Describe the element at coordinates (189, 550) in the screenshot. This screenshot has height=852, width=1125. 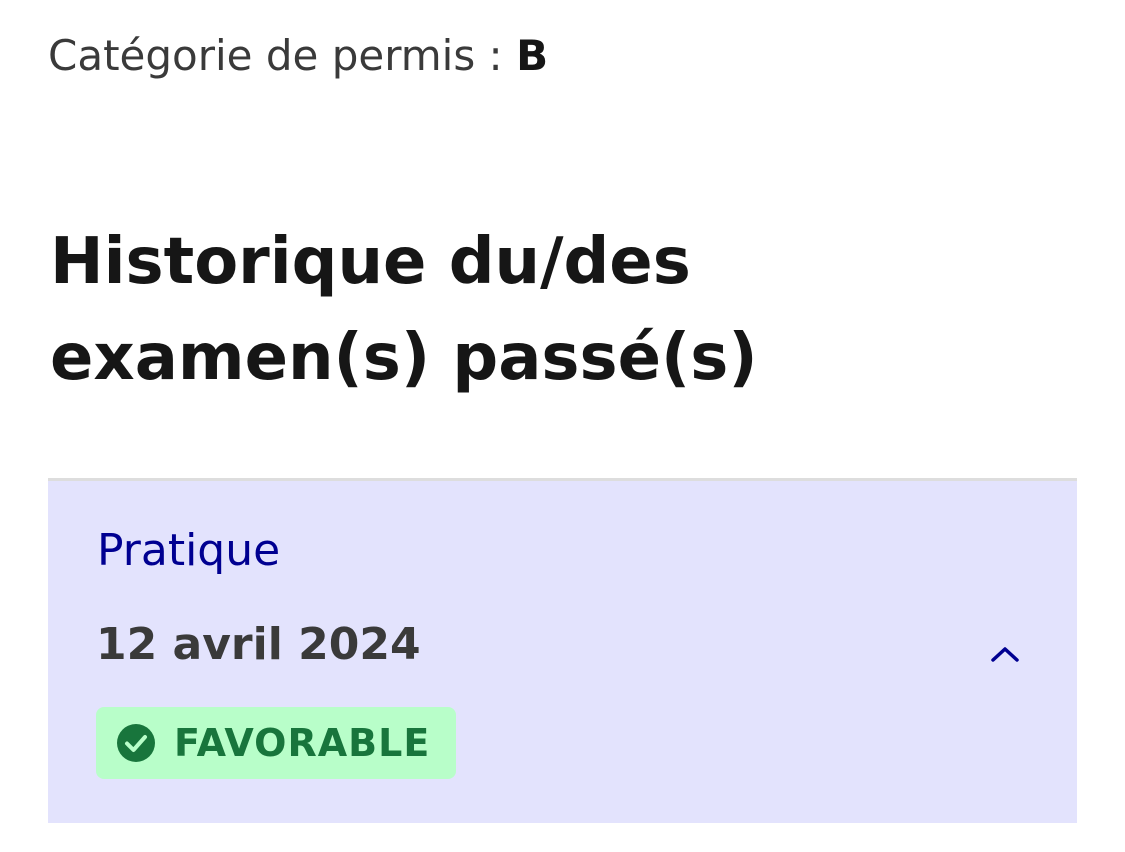
I see `exam-type: Pratique` at that location.